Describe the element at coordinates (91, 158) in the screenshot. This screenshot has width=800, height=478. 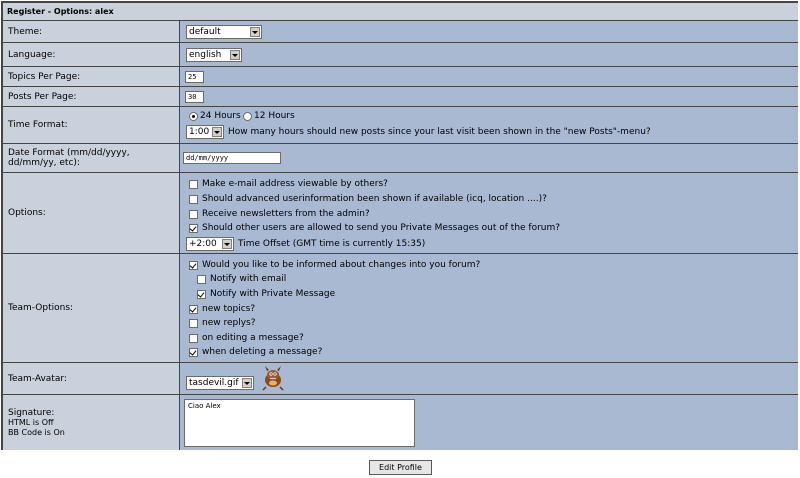
I see `date-format-label: Date Format (mm/dd/yyyy, dd/mm/yy, etc):` at that location.